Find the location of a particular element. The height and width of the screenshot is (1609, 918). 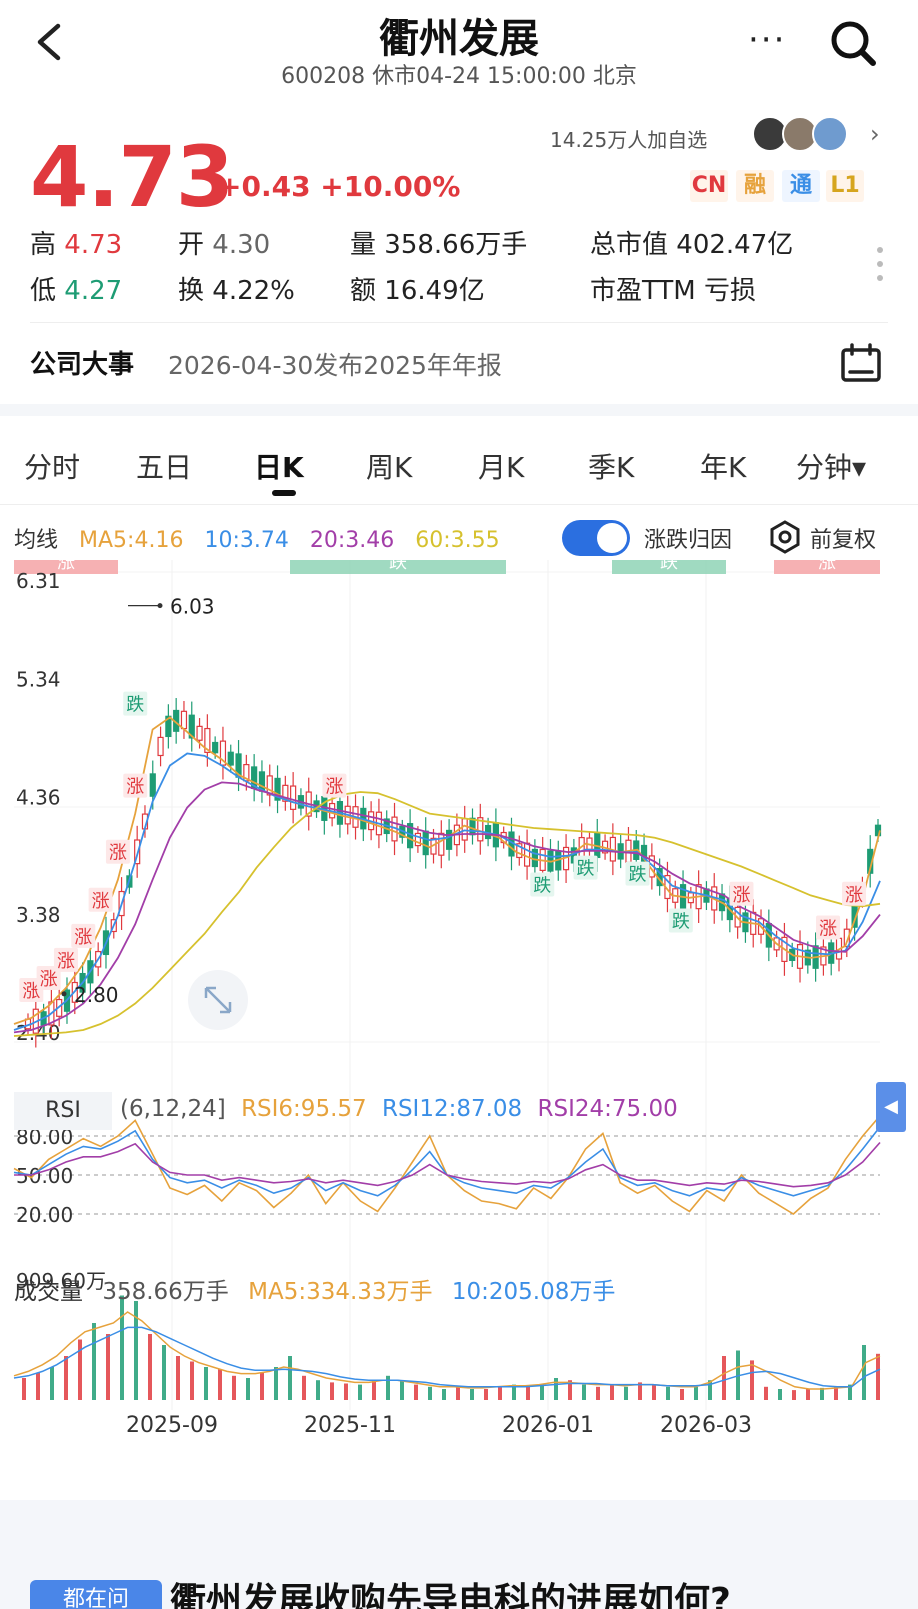

badge-margin: 融 is located at coordinates (755, 186).